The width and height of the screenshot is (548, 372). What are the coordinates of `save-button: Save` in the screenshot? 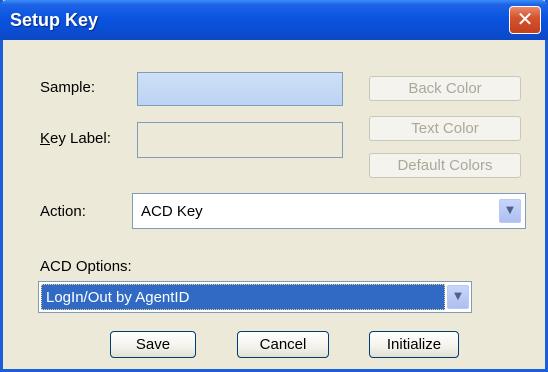 It's located at (153, 344).